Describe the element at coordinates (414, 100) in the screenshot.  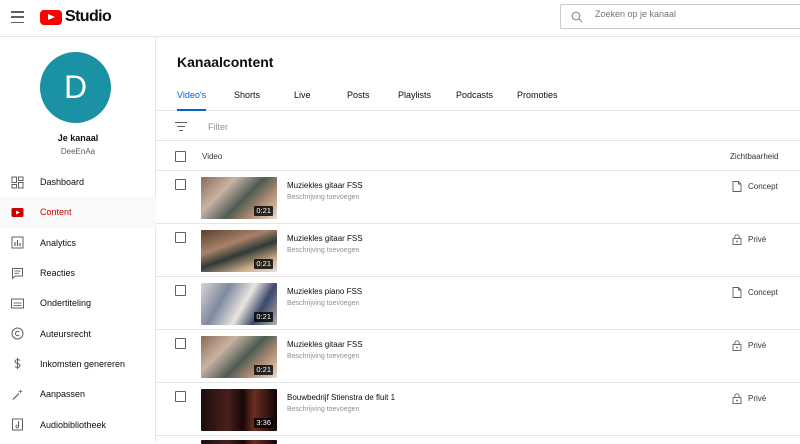
I see `tab-playlists: Playlists` at that location.